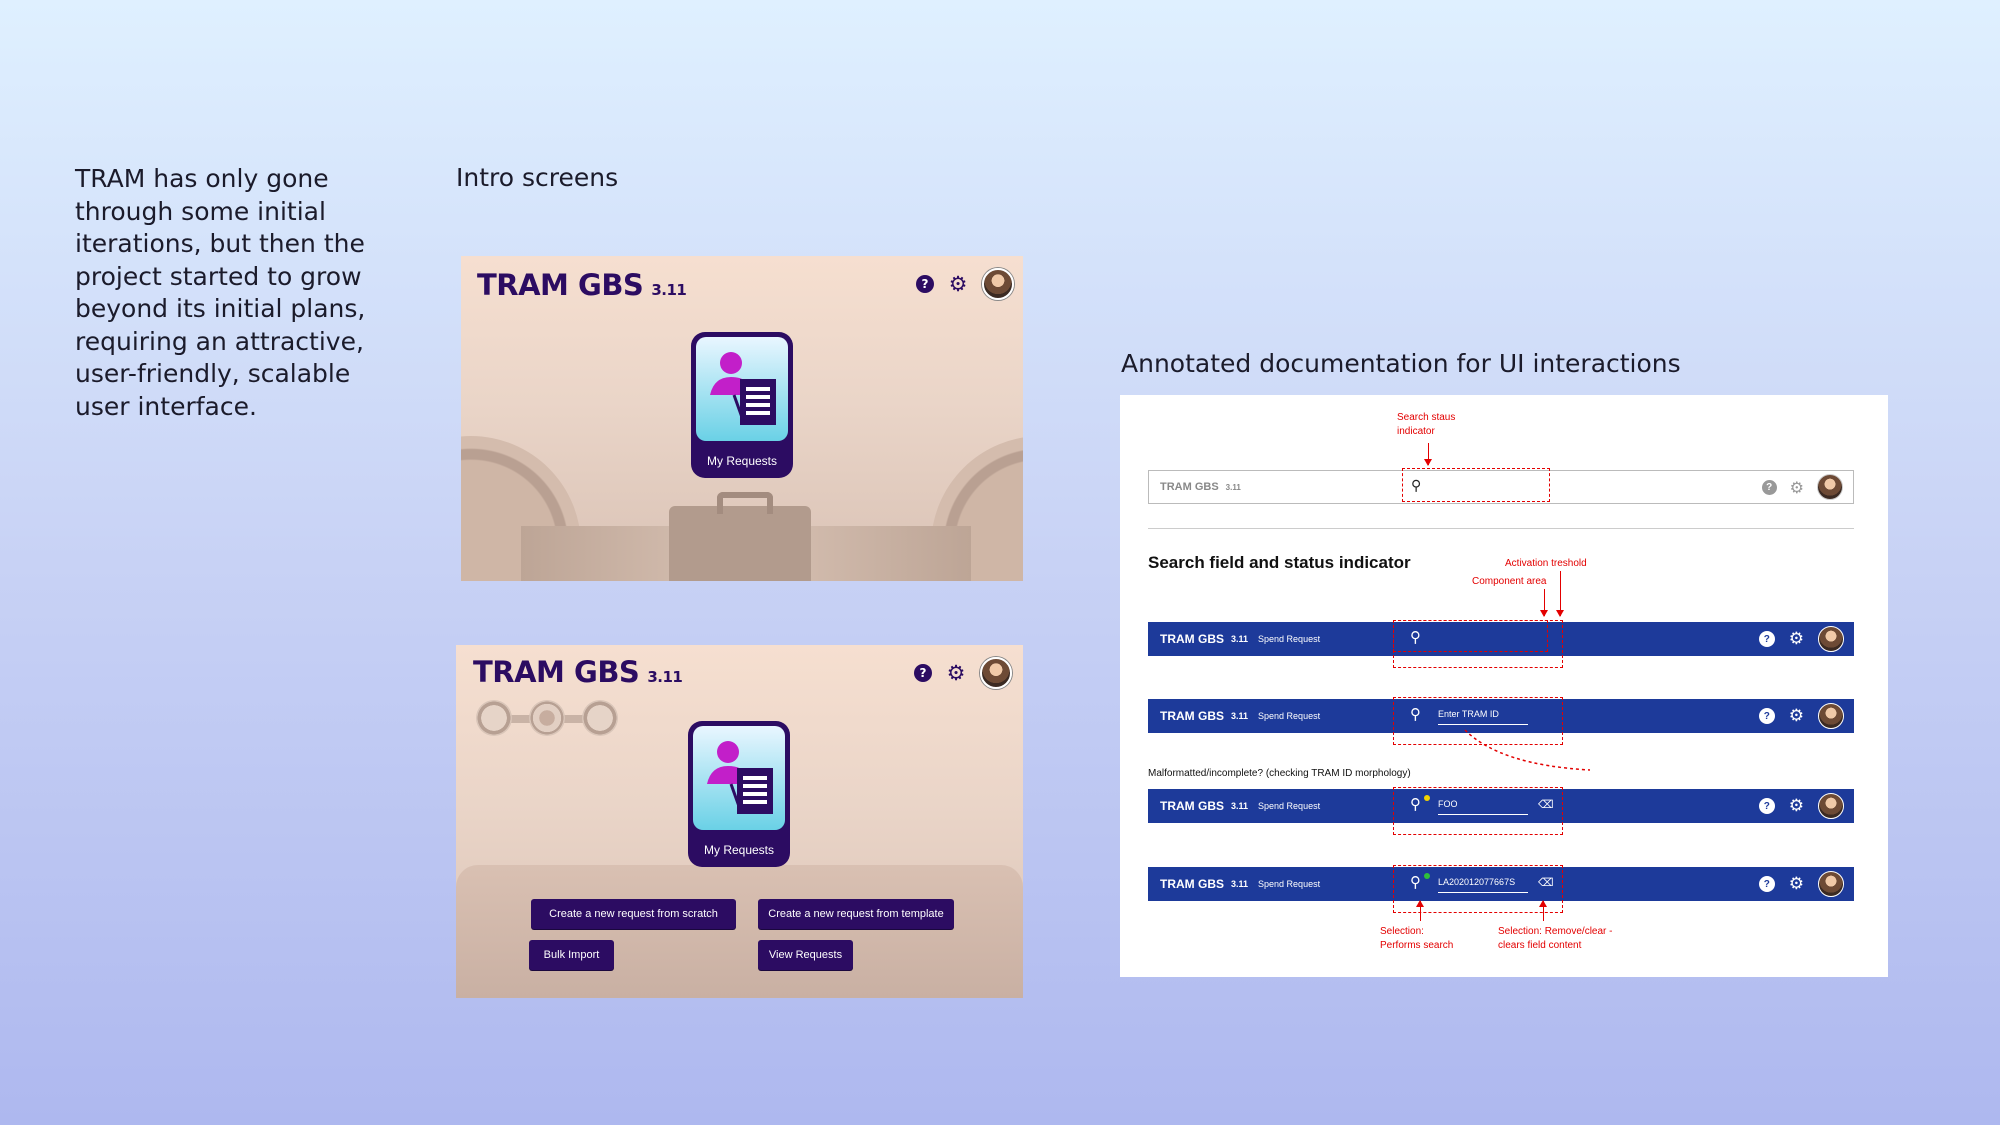  Describe the element at coordinates (740, 536) in the screenshot. I see `briefcase-icon` at that location.